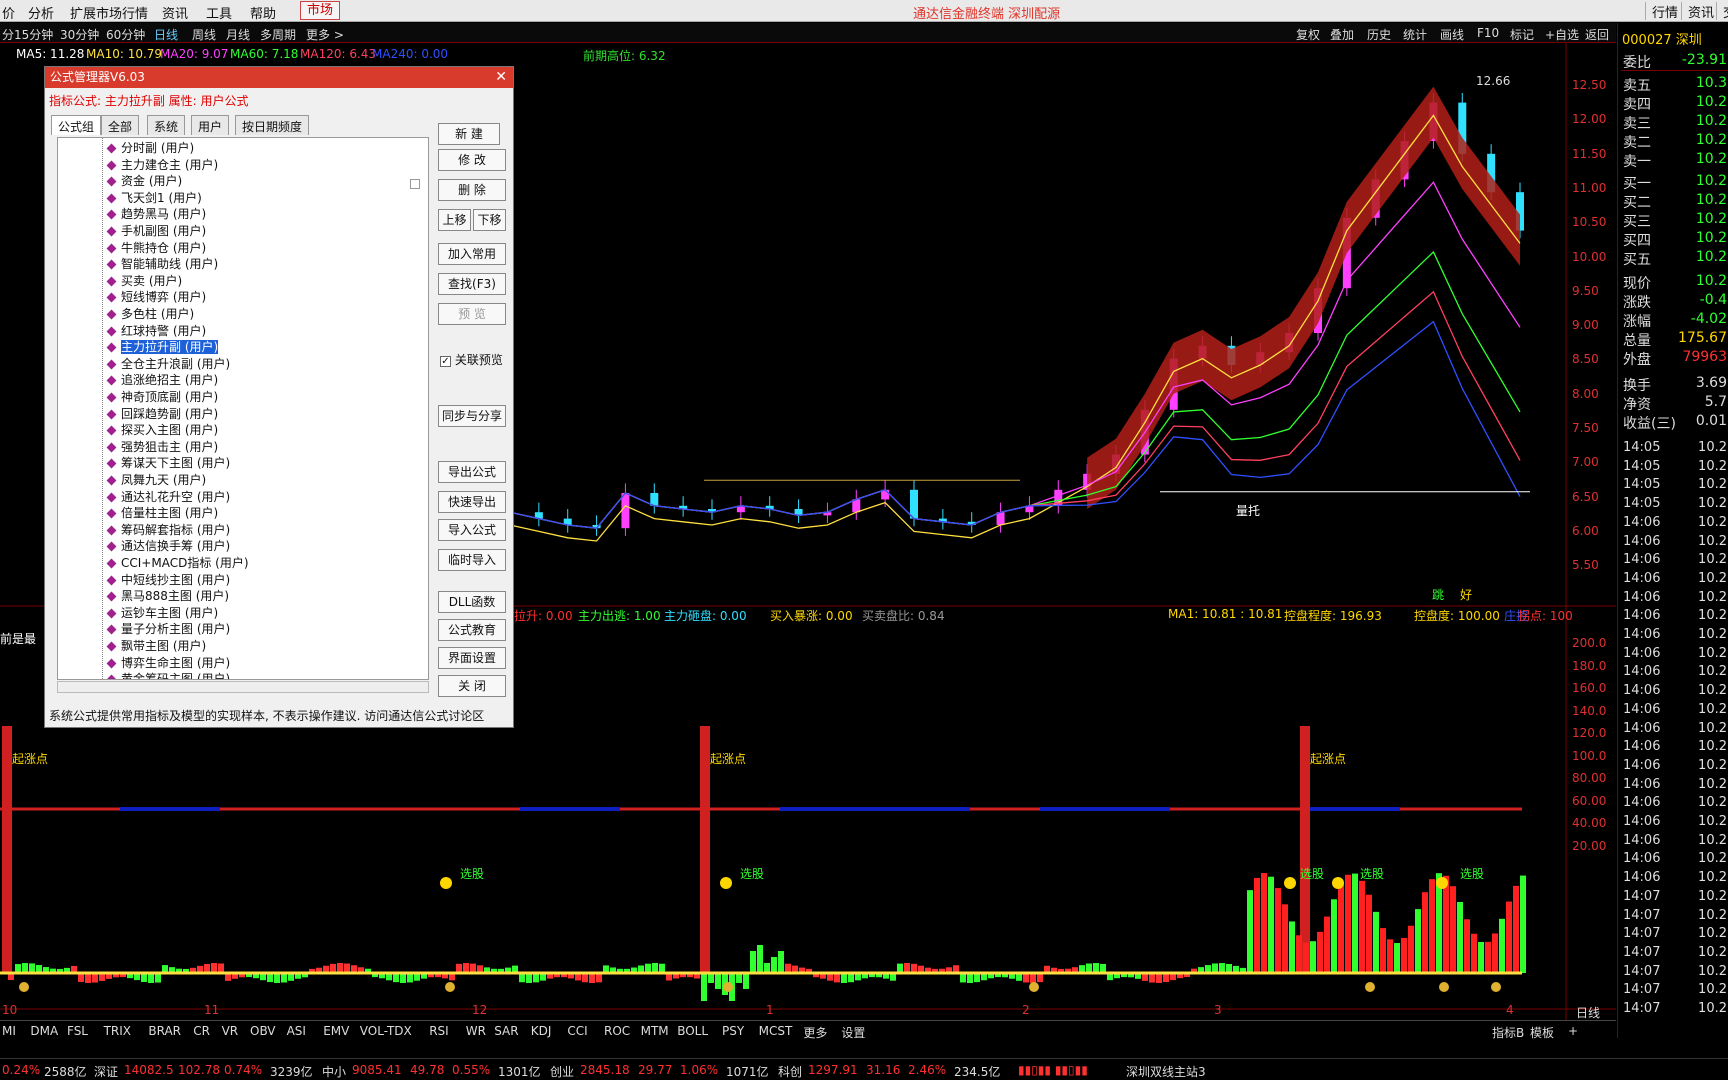 The height and width of the screenshot is (1080, 1728). I want to click on indicator-tab: ASI, so click(296, 1031).